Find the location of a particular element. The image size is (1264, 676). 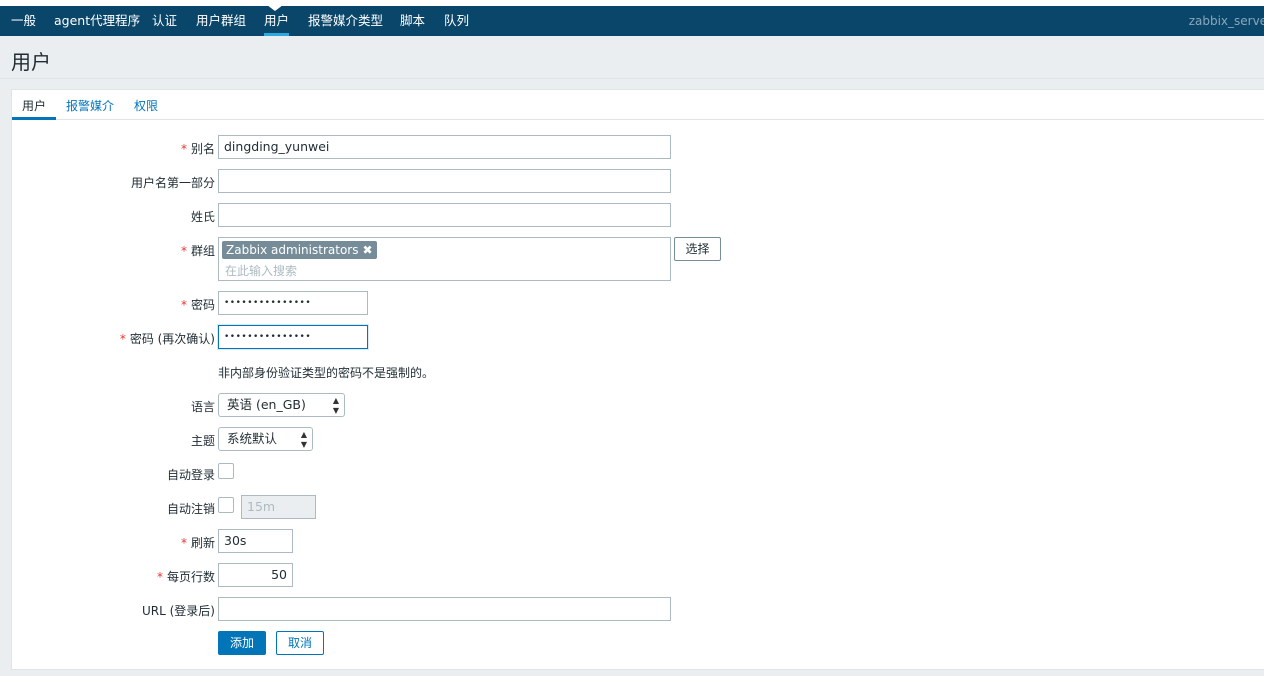

name-input is located at coordinates (444, 181).